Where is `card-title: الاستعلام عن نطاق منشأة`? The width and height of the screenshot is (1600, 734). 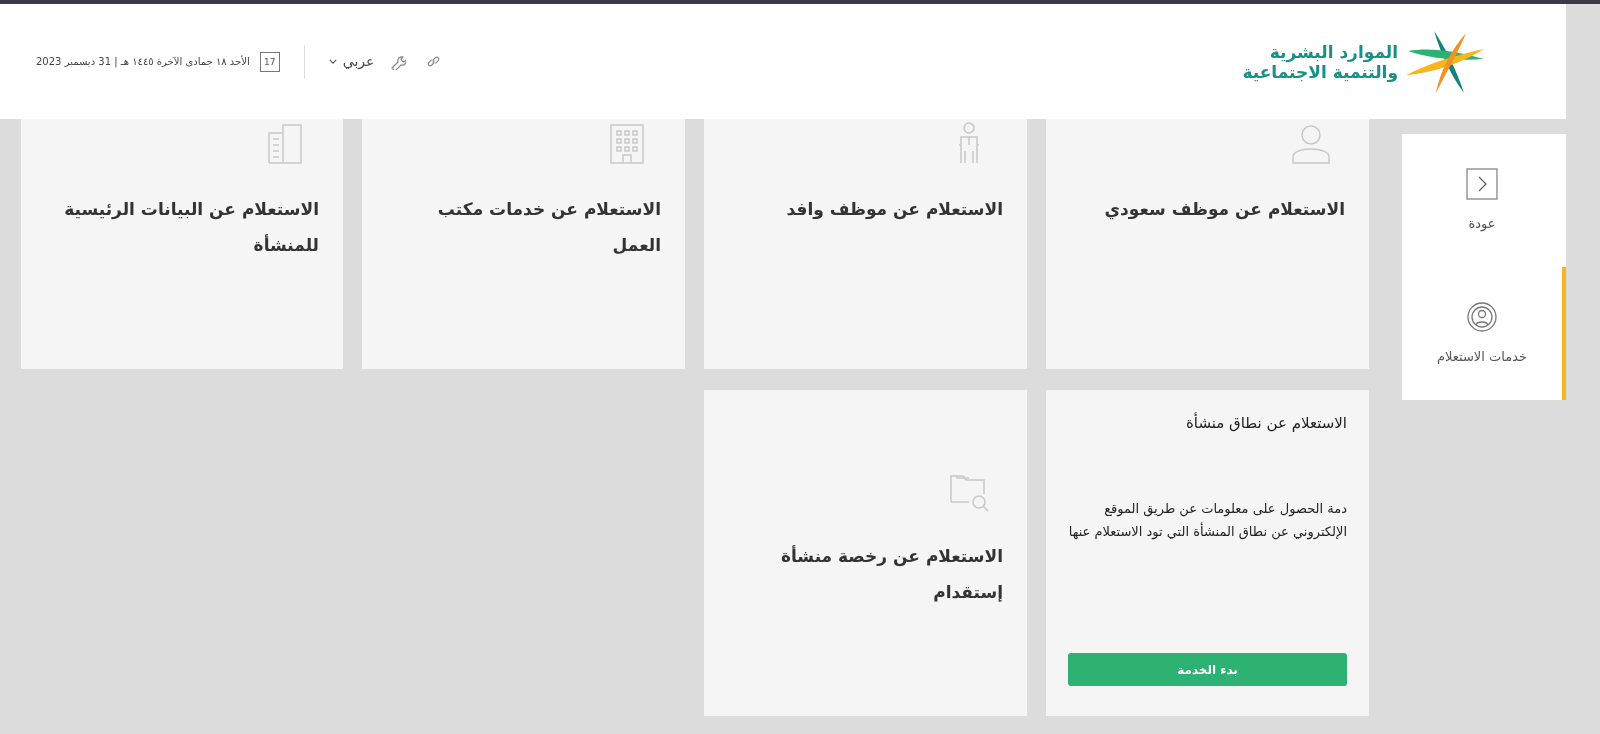 card-title: الاستعلام عن نطاق منشأة is located at coordinates (1265, 423).